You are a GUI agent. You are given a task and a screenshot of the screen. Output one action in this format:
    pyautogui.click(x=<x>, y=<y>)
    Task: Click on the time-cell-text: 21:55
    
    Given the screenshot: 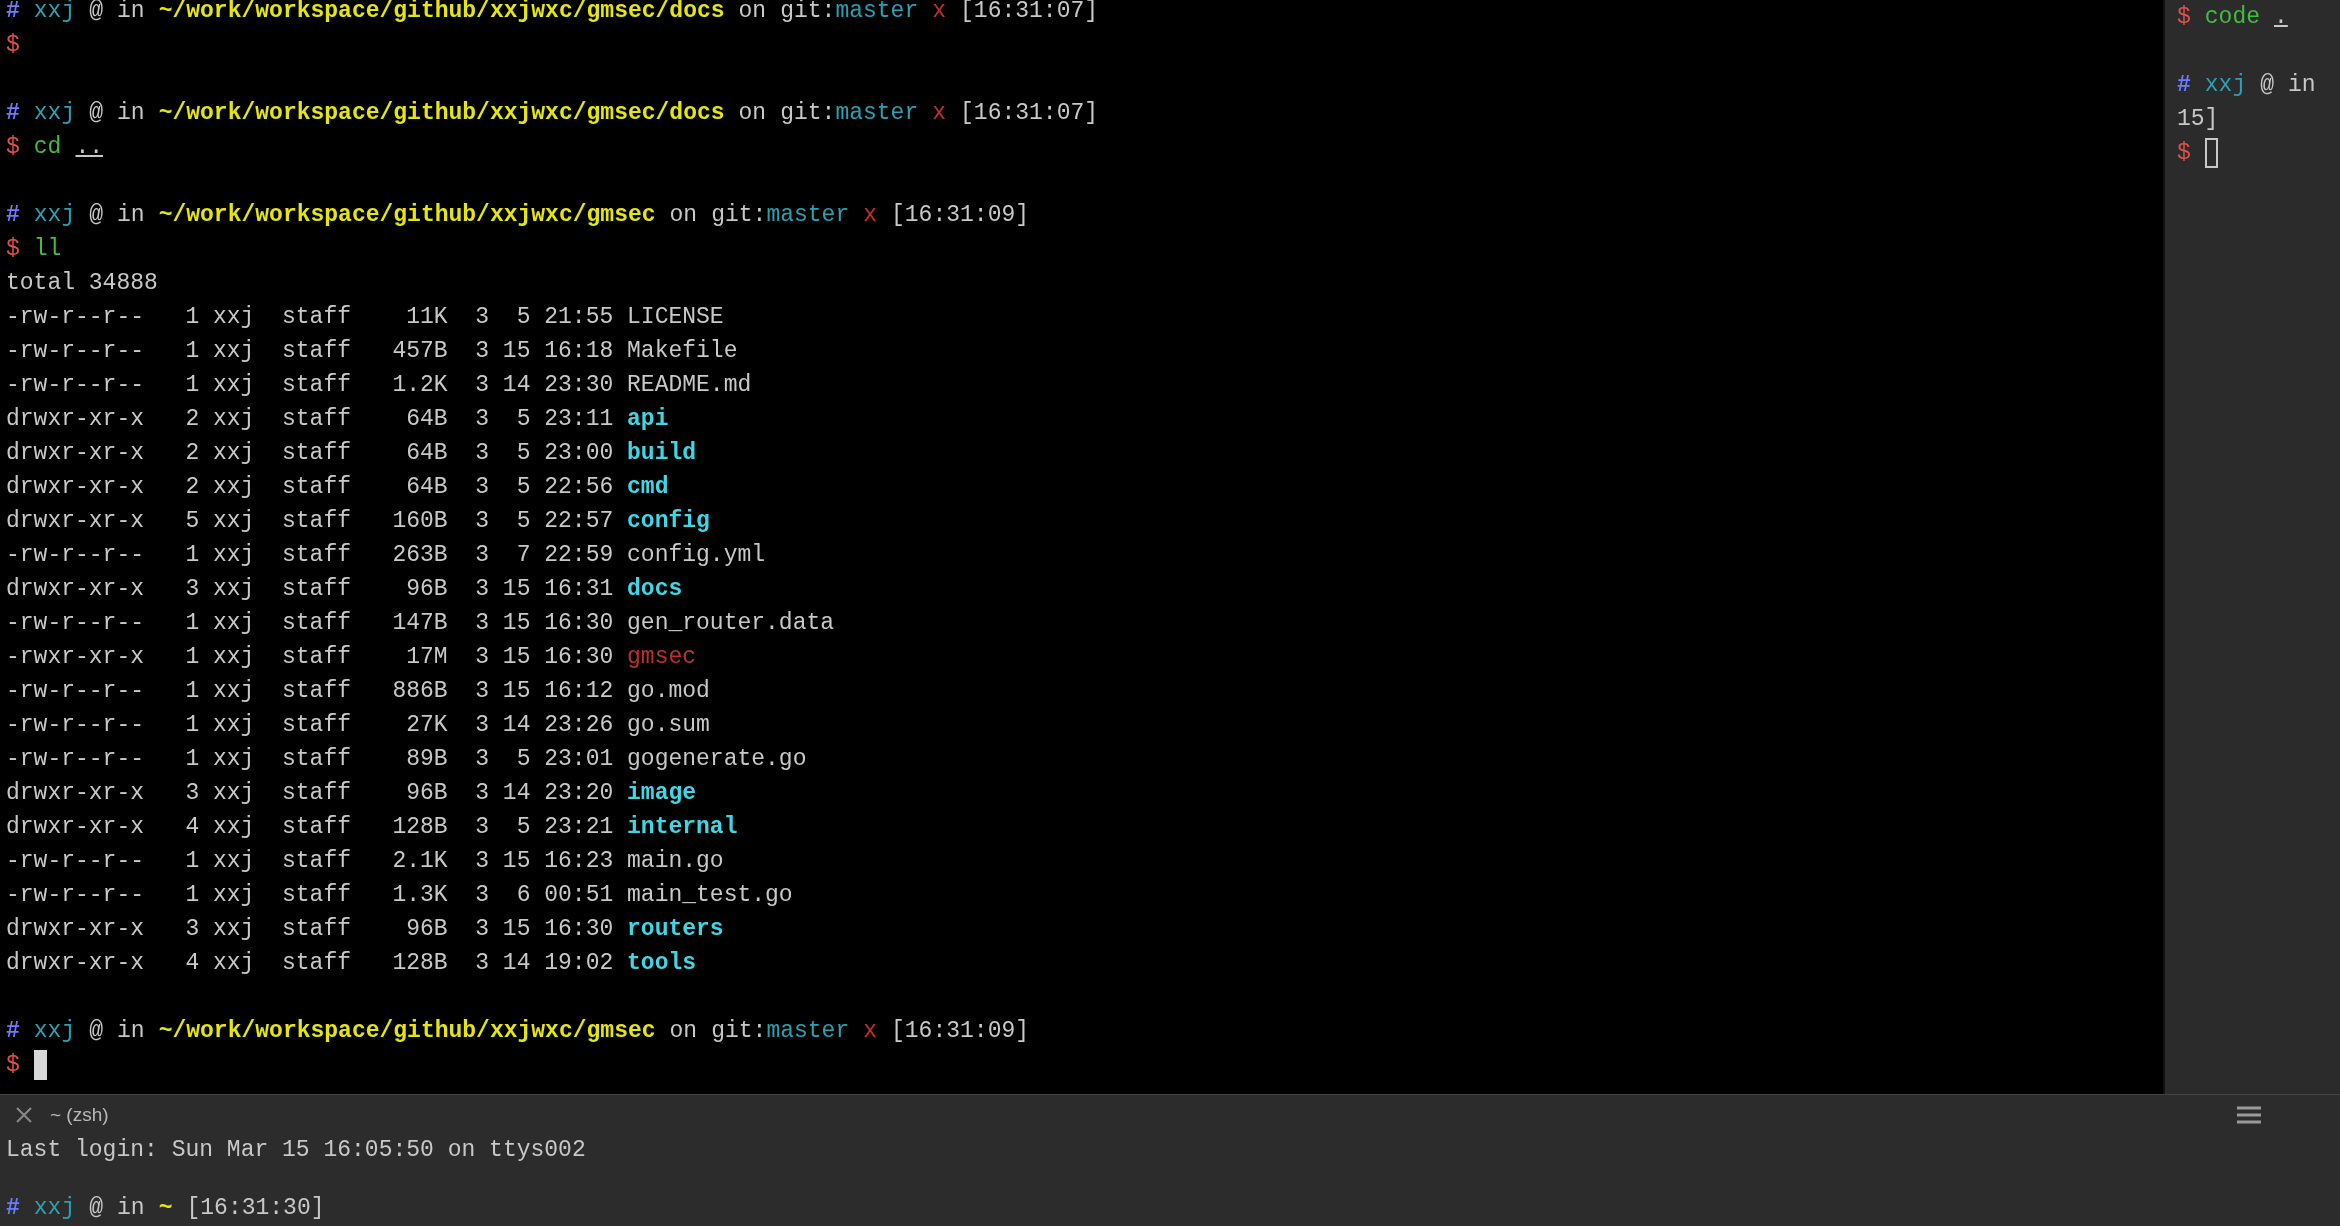 What is the action you would take?
    pyautogui.click(x=579, y=317)
    